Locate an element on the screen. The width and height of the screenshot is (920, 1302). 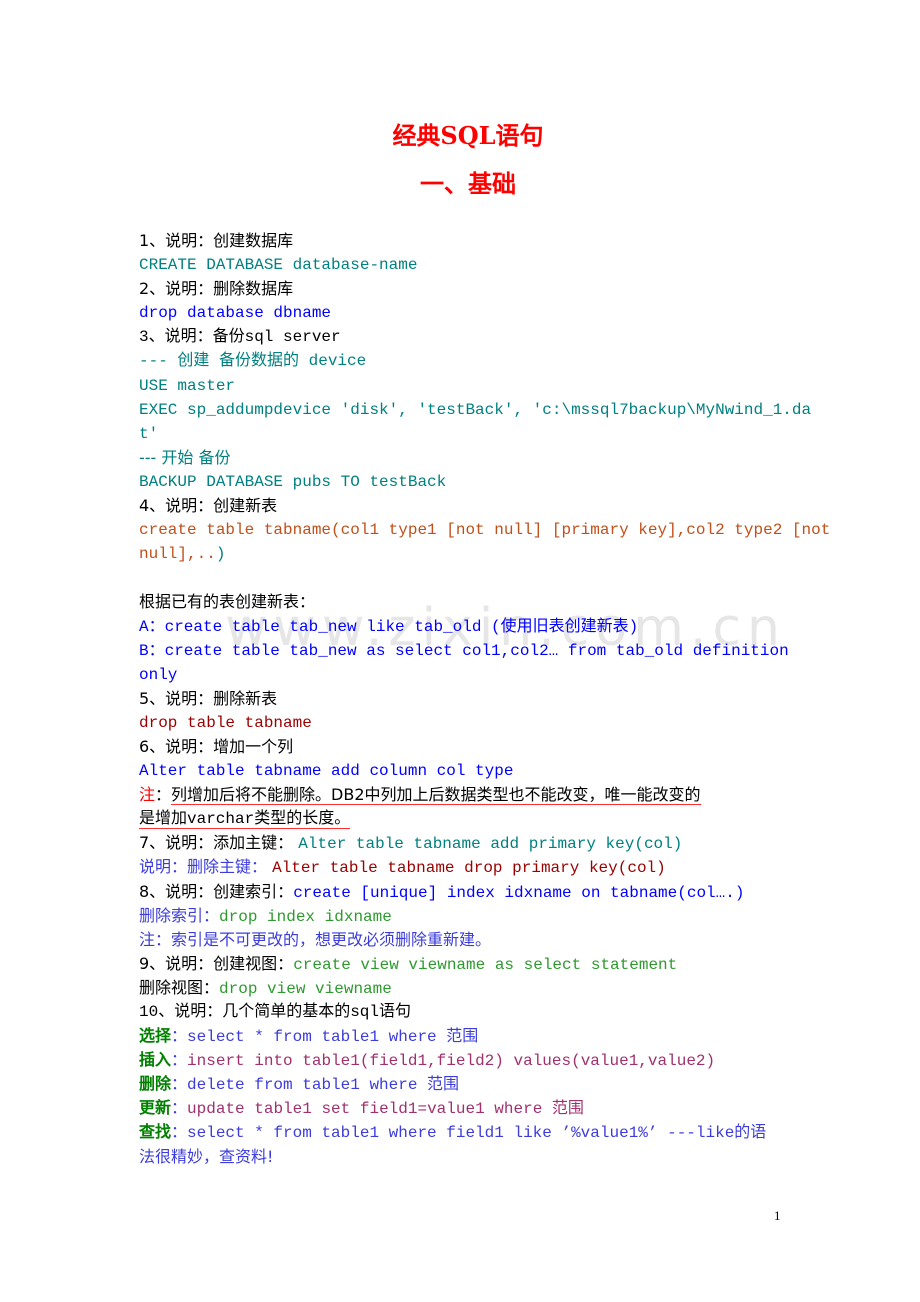
section-heading: 一、基础 is located at coordinates (468, 183).